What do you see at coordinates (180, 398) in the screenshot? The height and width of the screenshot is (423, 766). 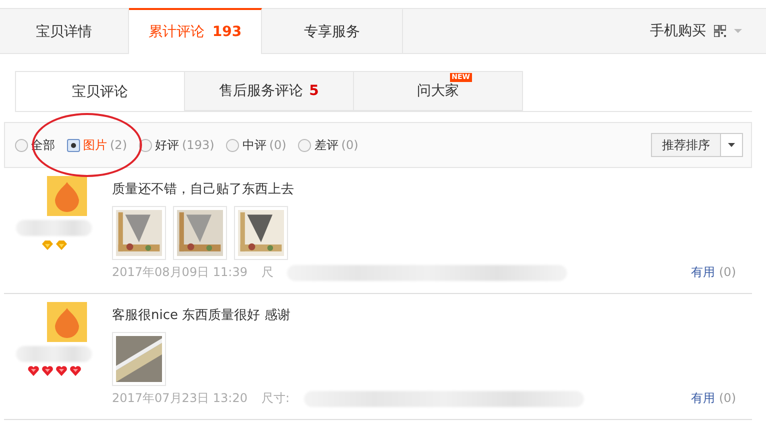 I see `review-date: 2017年07月23日 13:20` at bounding box center [180, 398].